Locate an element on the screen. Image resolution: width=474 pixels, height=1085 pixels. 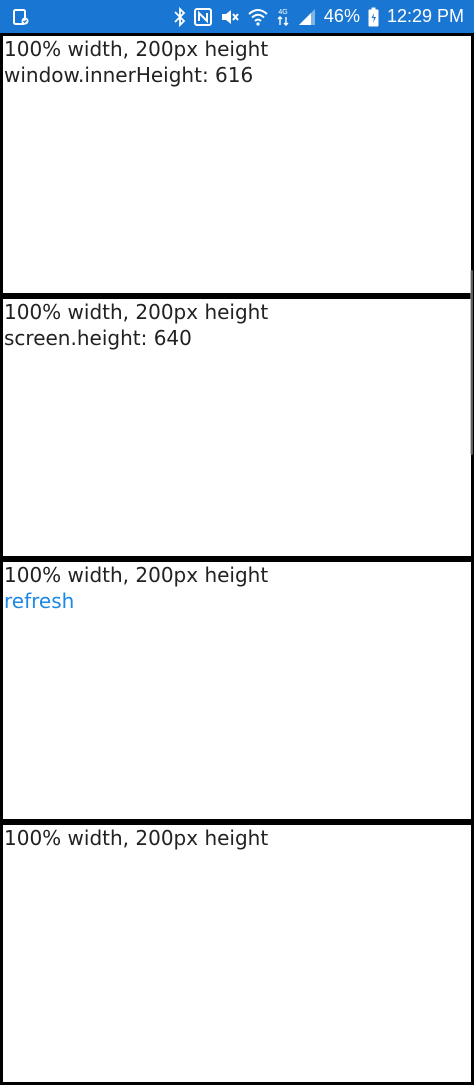
notification-icon is located at coordinates (21, 17).